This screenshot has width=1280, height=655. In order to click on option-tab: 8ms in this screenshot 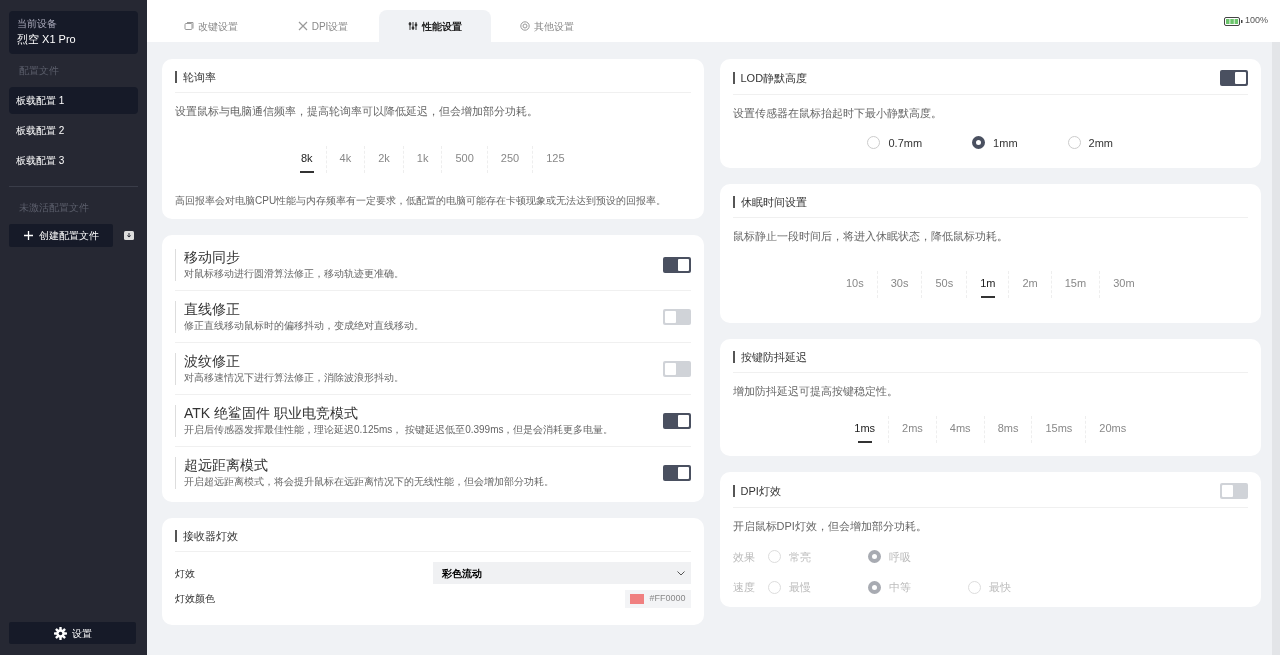, I will do `click(1007, 429)`.